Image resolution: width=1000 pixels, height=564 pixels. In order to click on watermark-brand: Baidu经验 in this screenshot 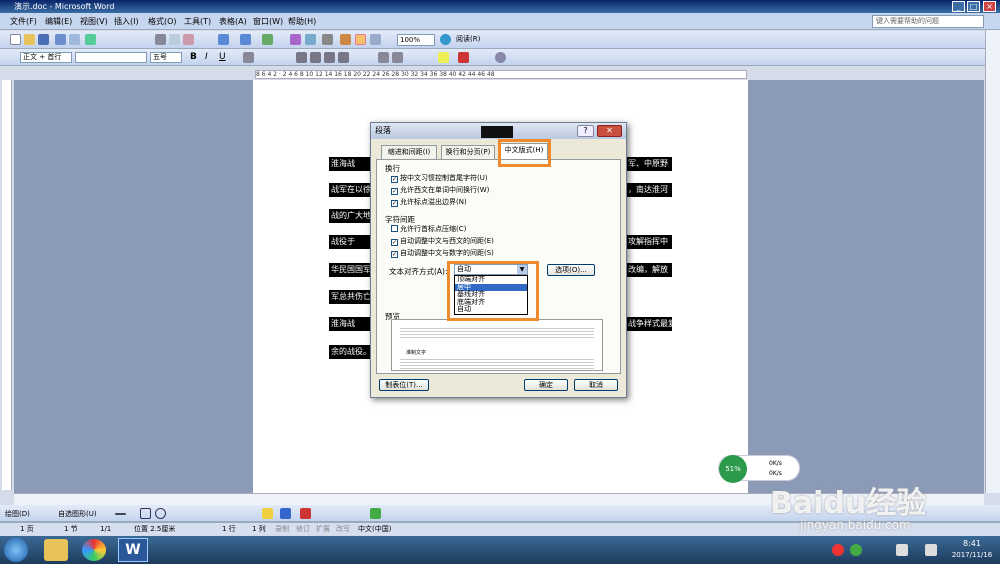, I will do `click(848, 503)`.